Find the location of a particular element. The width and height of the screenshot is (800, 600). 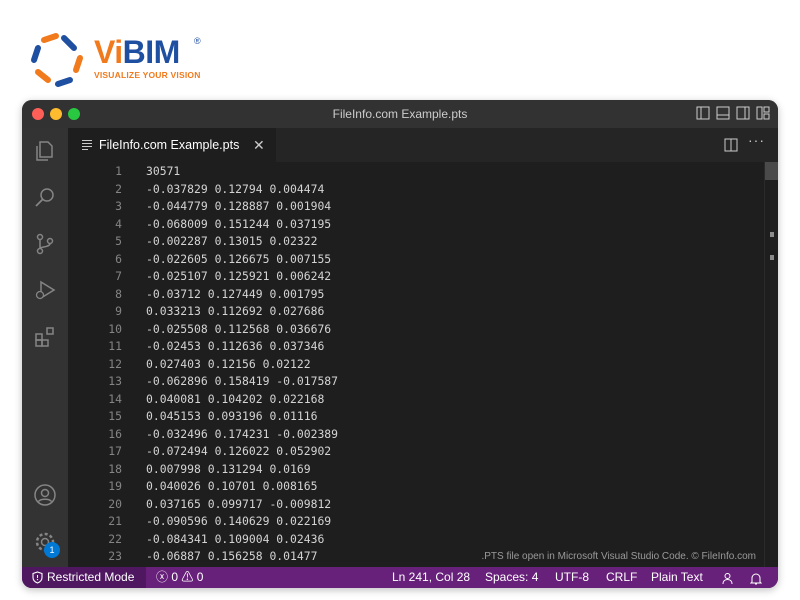

logo-tagline: VISUALIZE YOUR VISION is located at coordinates (147, 75).